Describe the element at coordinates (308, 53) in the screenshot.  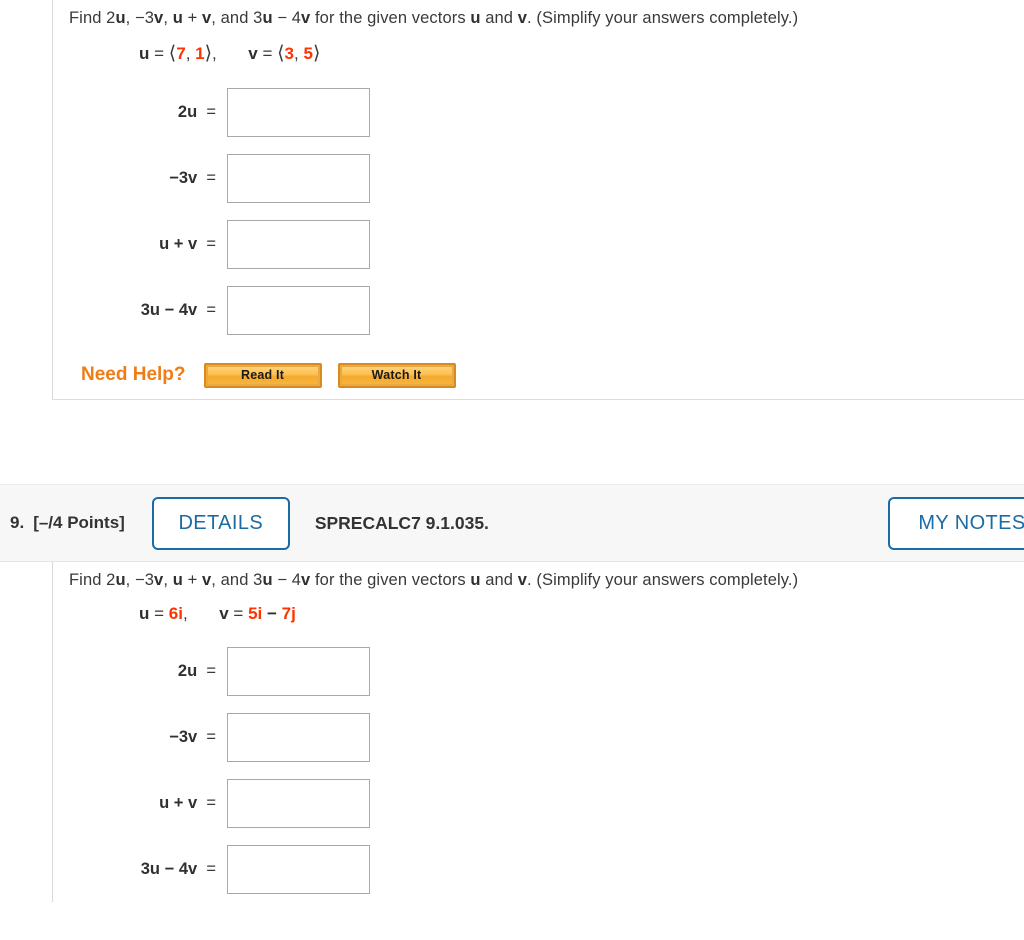
I see `vector-v-component-2: 5` at that location.